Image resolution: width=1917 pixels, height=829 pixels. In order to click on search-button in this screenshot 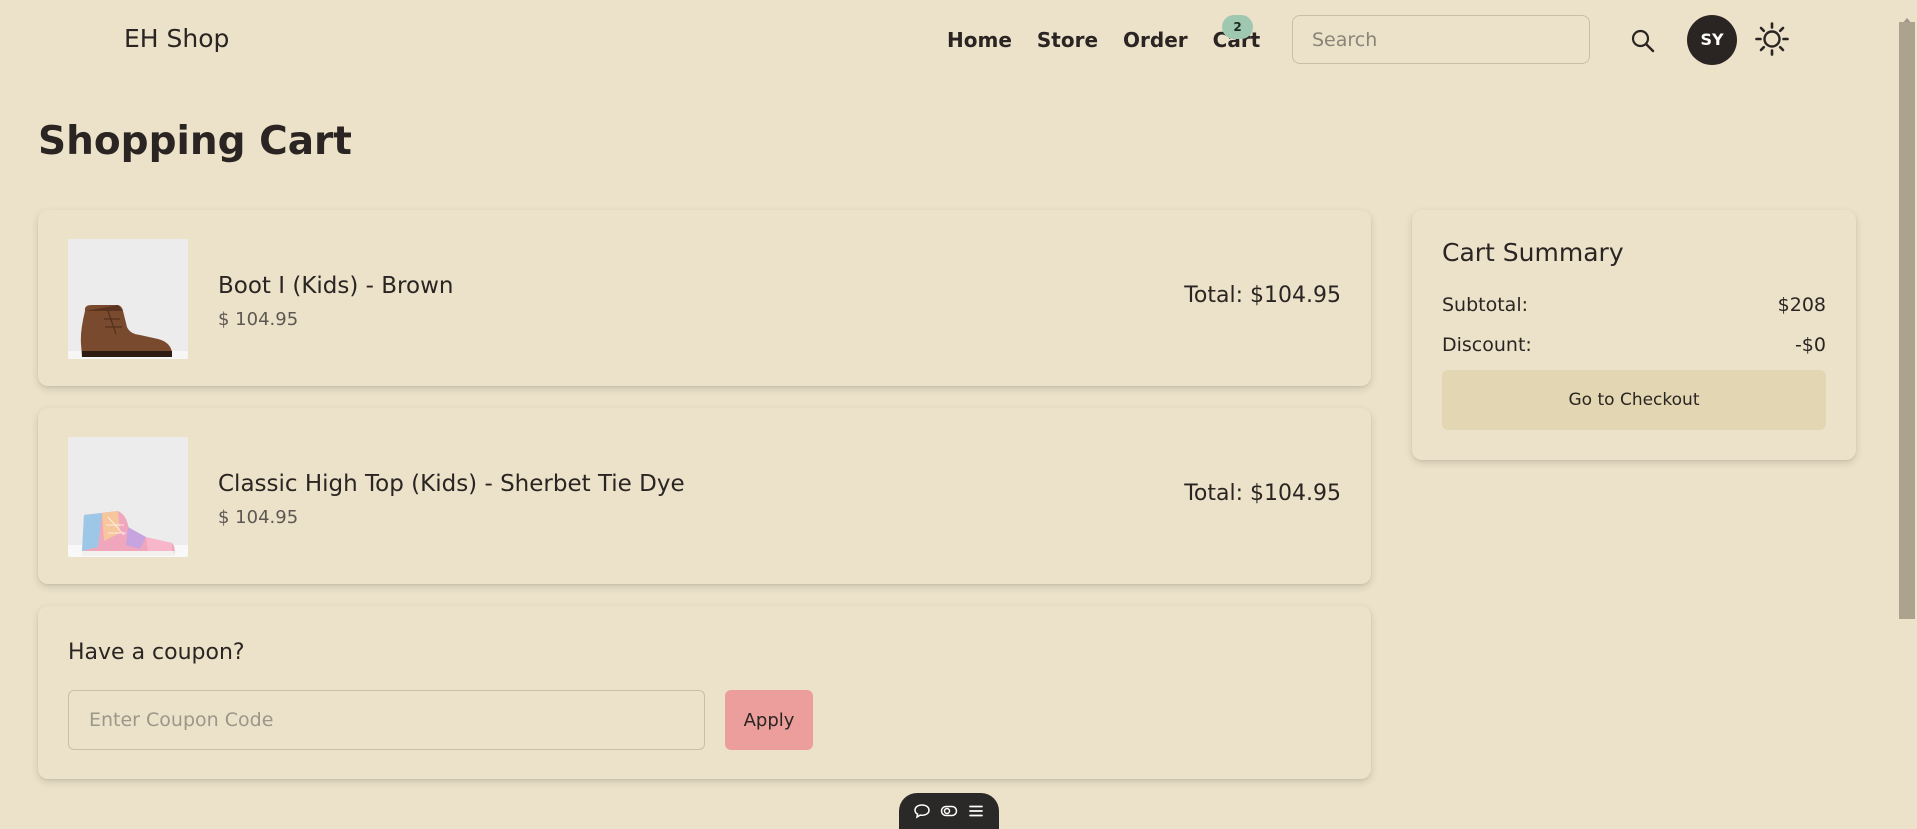, I will do `click(1643, 41)`.